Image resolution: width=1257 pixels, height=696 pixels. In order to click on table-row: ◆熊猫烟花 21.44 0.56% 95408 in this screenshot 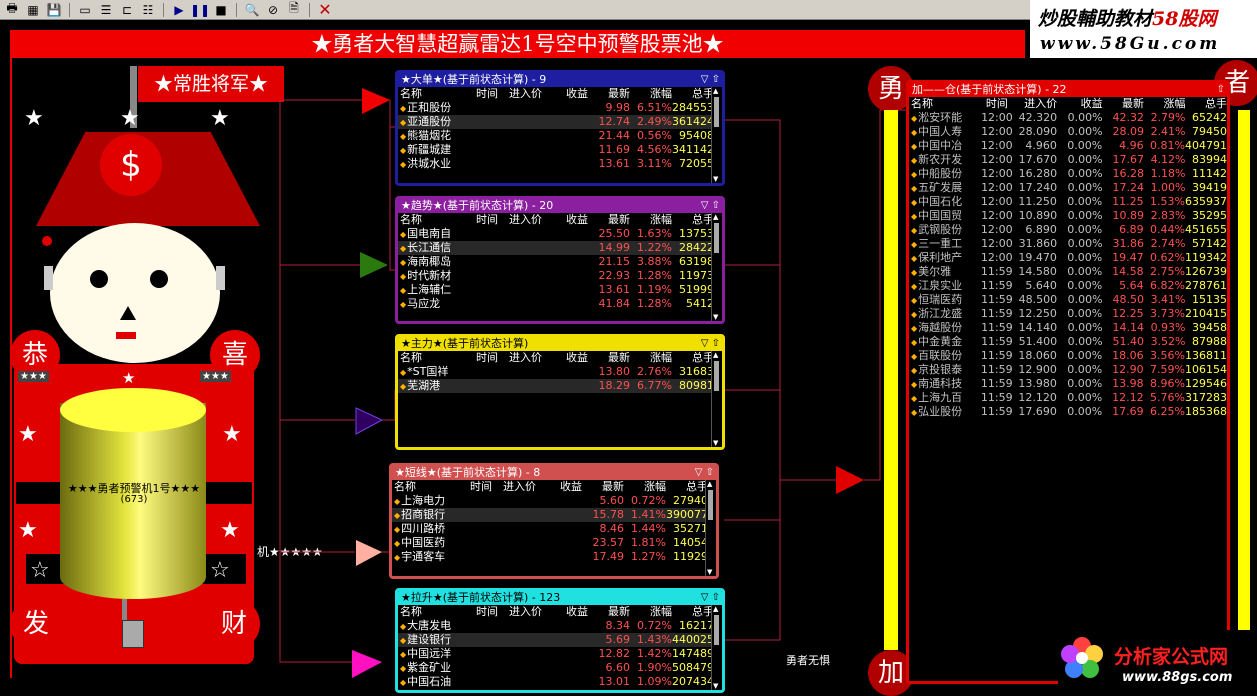, I will do `click(560, 136)`.